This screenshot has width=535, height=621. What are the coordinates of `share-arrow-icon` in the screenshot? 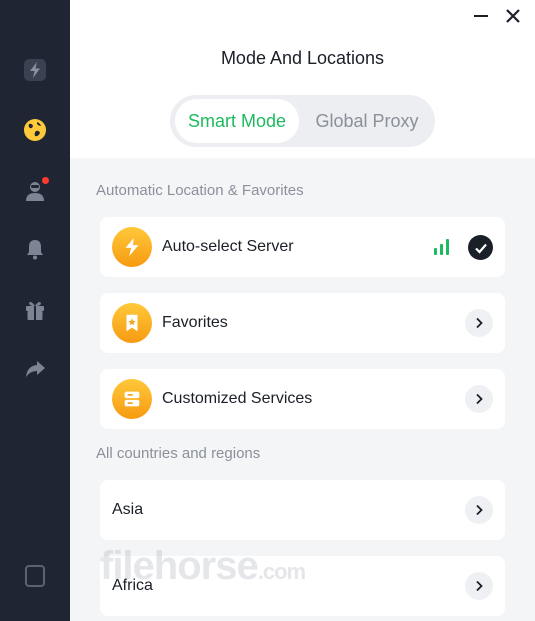 It's located at (35, 369).